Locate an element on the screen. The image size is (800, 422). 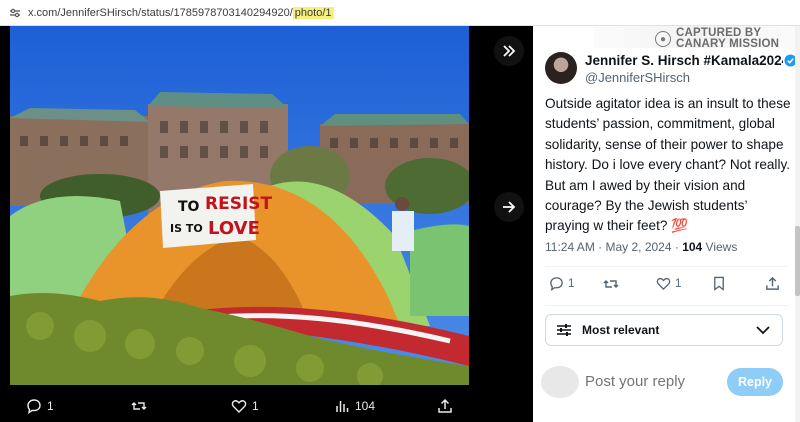
watermark-line2: CANARY MISSION is located at coordinates (728, 44).